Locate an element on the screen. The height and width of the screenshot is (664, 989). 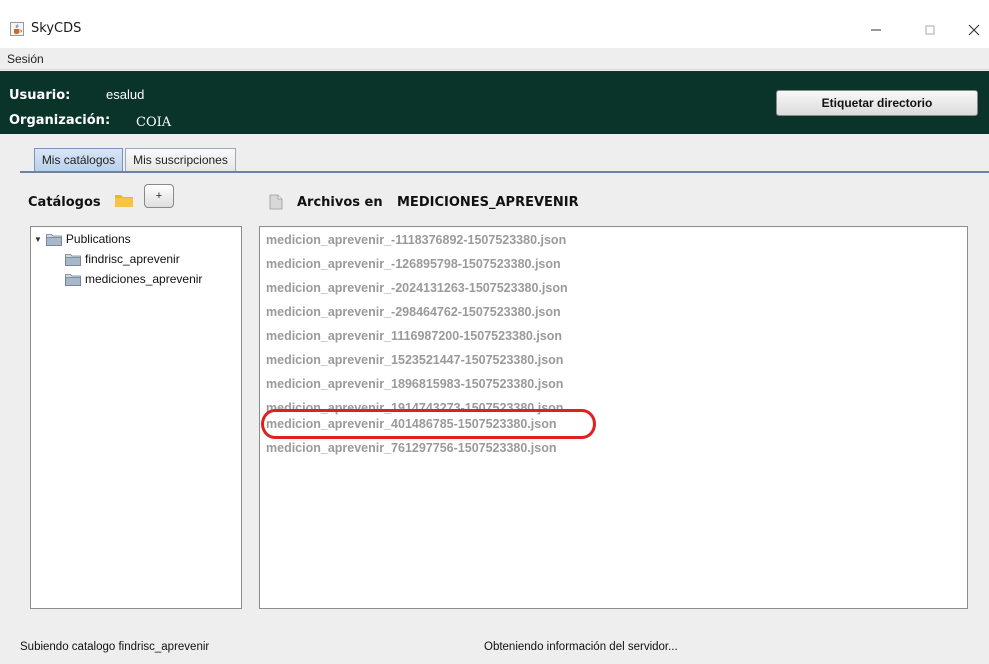
minimize-icon is located at coordinates (876, 30).